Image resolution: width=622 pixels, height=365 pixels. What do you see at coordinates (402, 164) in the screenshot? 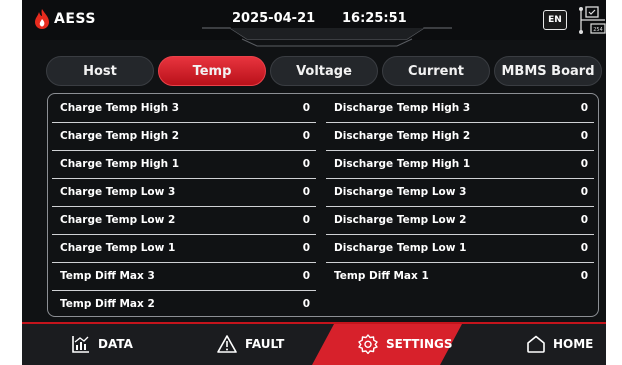
I see `param-label: Discharge Temp High 1` at bounding box center [402, 164].